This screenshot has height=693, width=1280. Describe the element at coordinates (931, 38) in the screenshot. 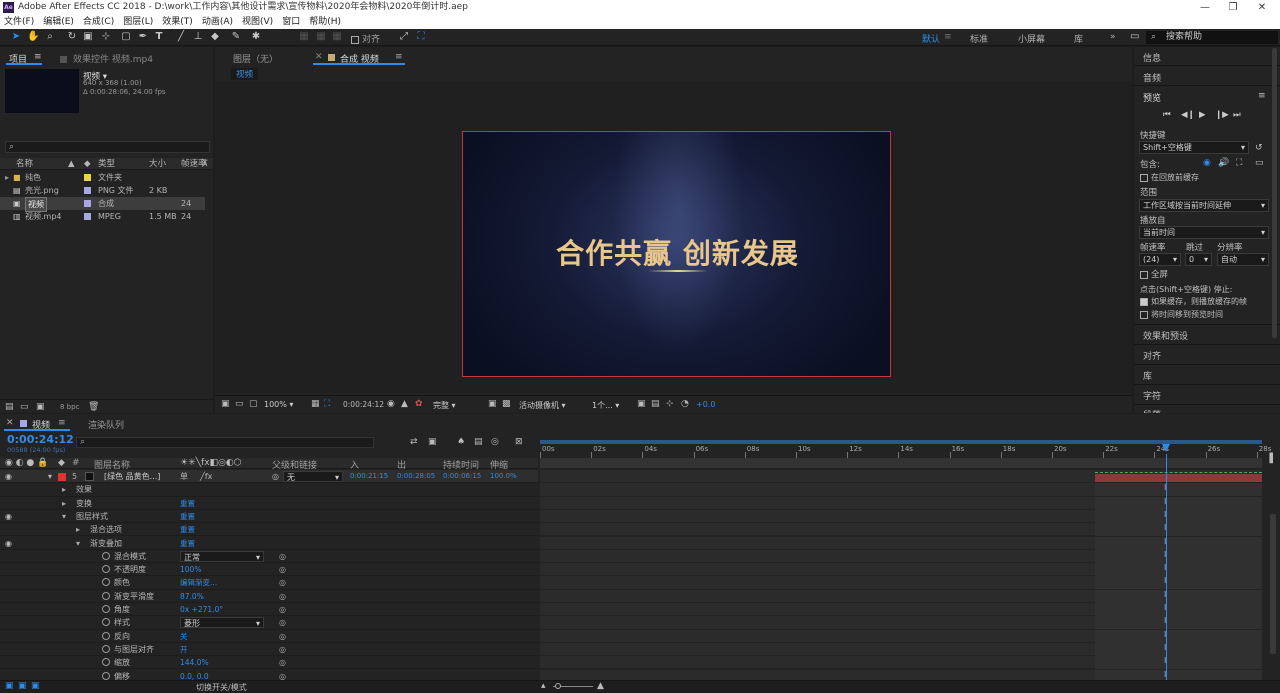

I see `workspace-default: 默认` at that location.